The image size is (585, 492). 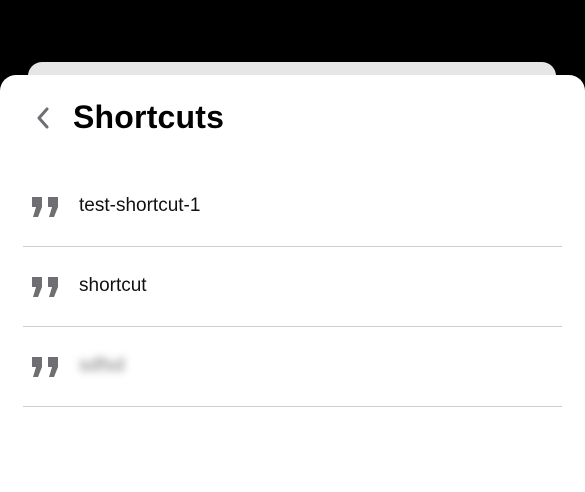 I want to click on divider, so click(x=292, y=406).